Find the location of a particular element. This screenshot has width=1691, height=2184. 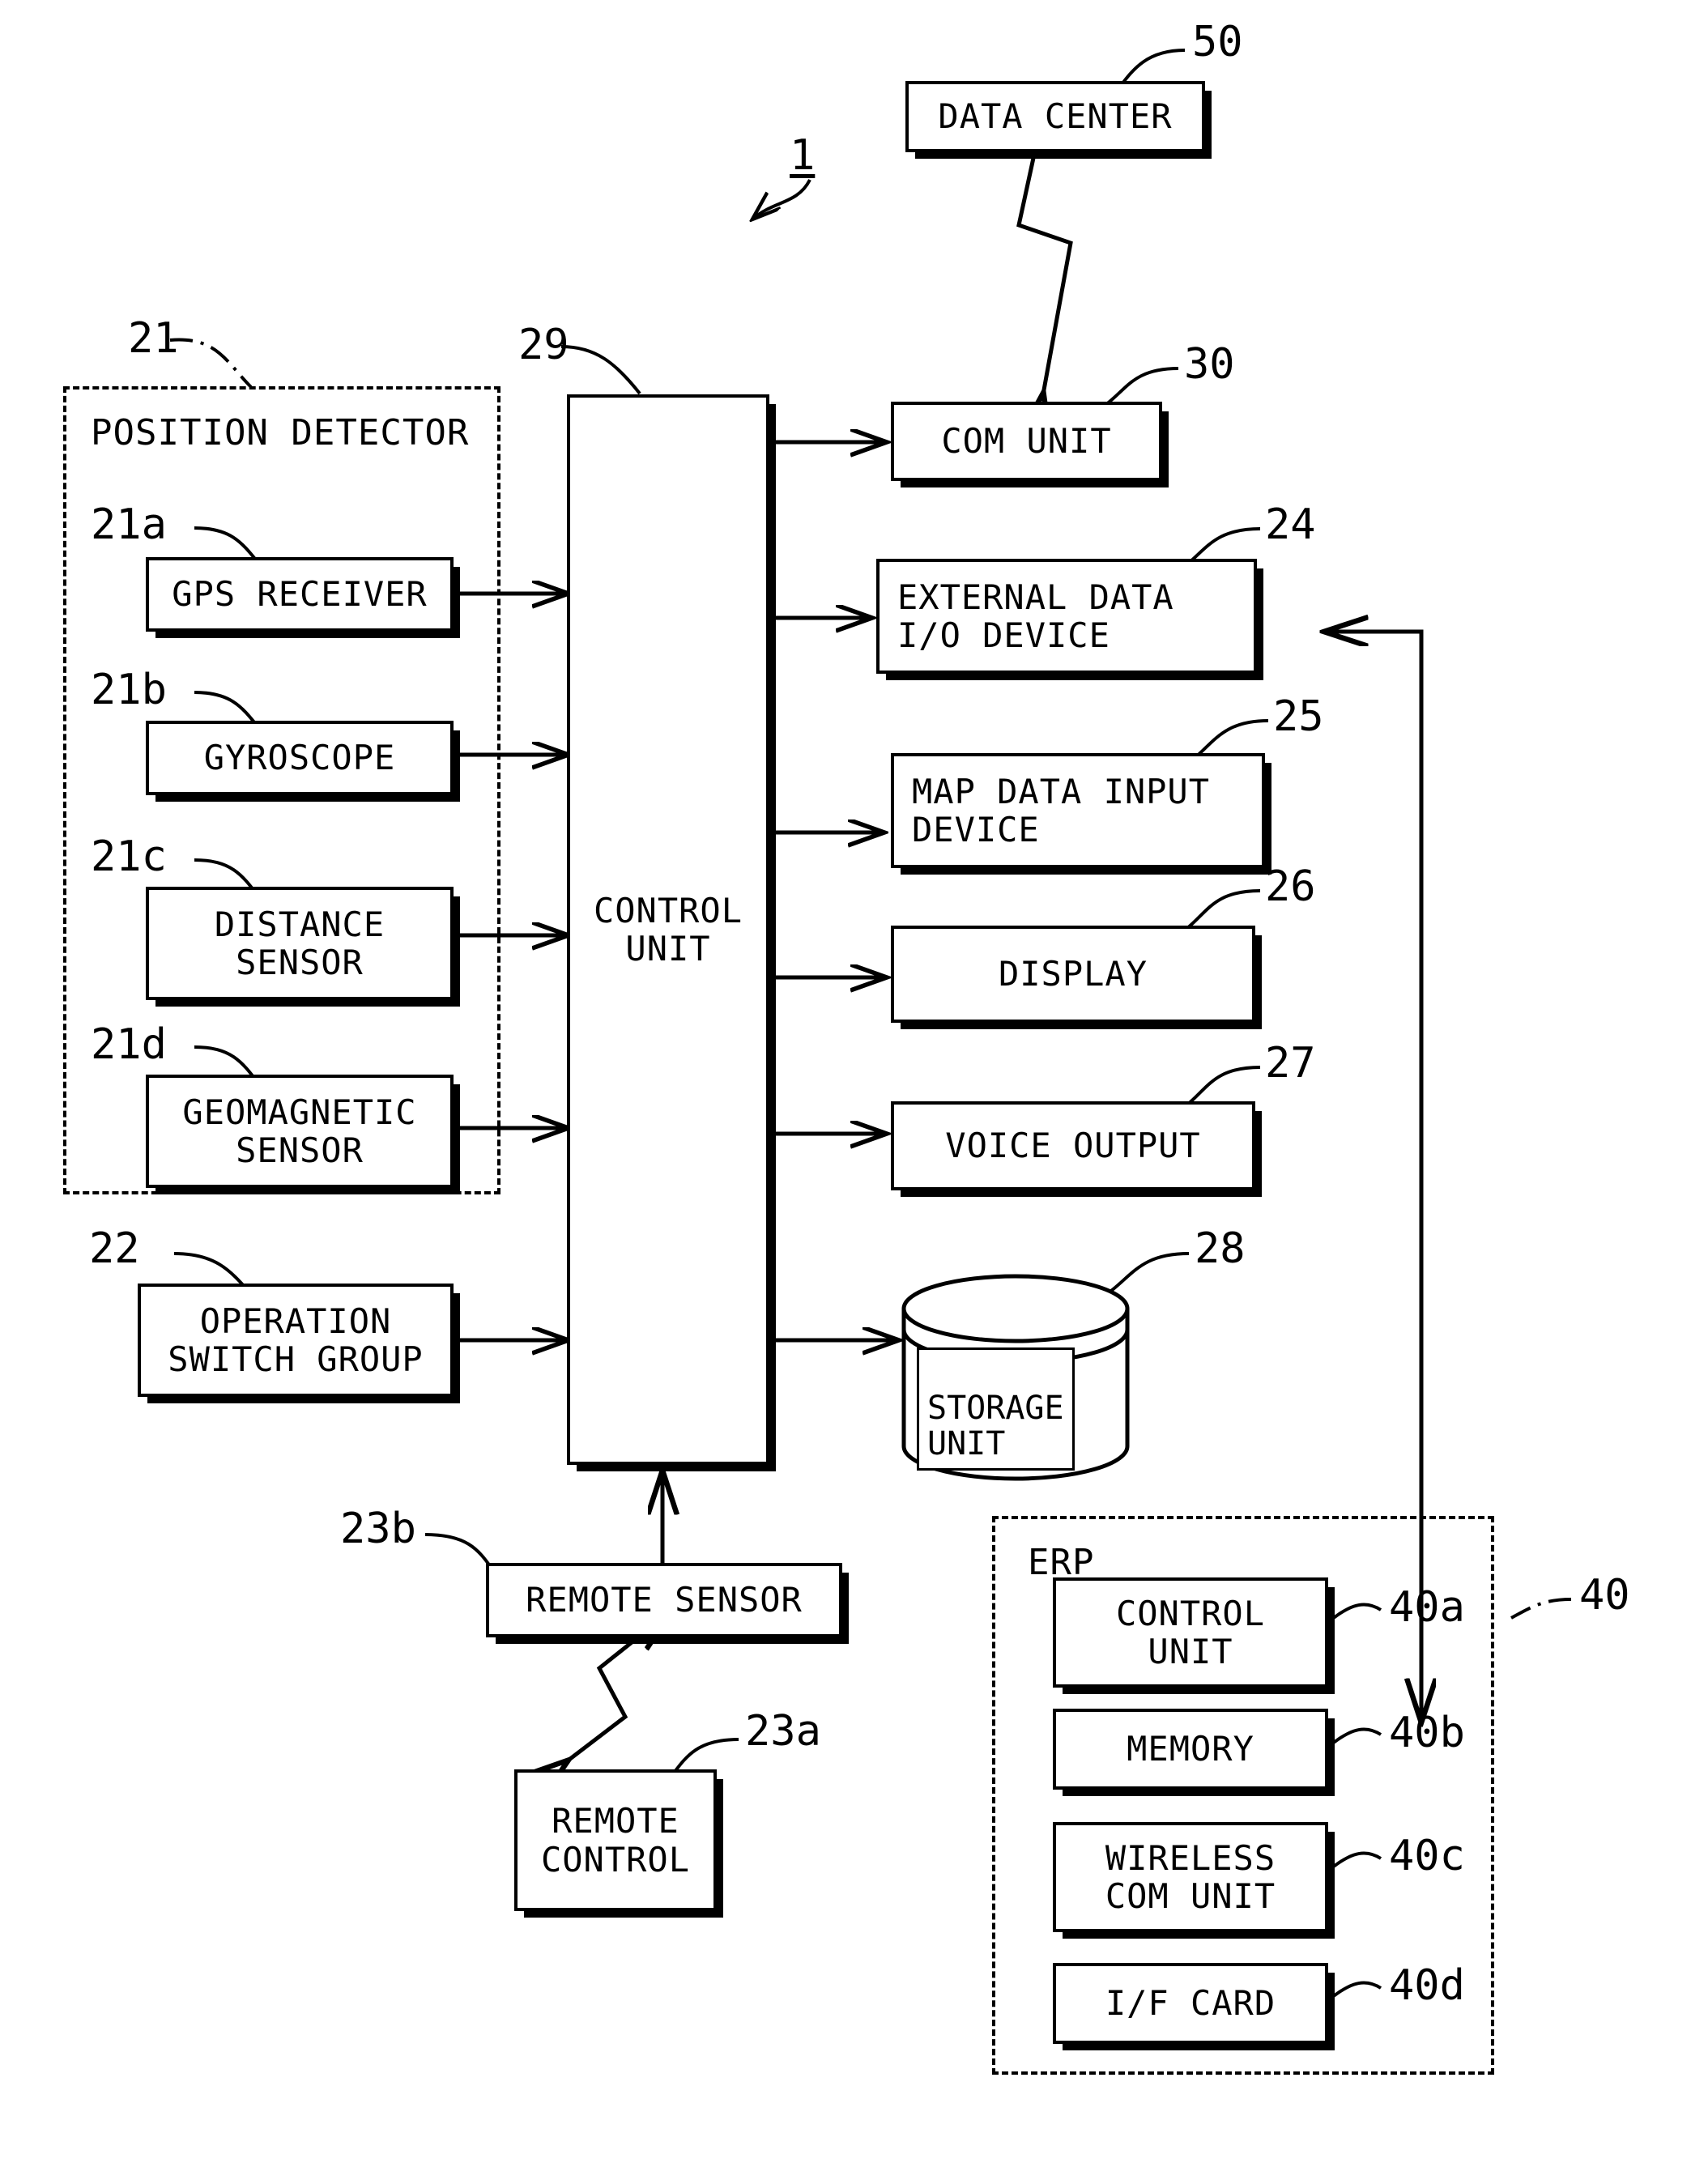

ref-28: 28 is located at coordinates (1220, 1248).